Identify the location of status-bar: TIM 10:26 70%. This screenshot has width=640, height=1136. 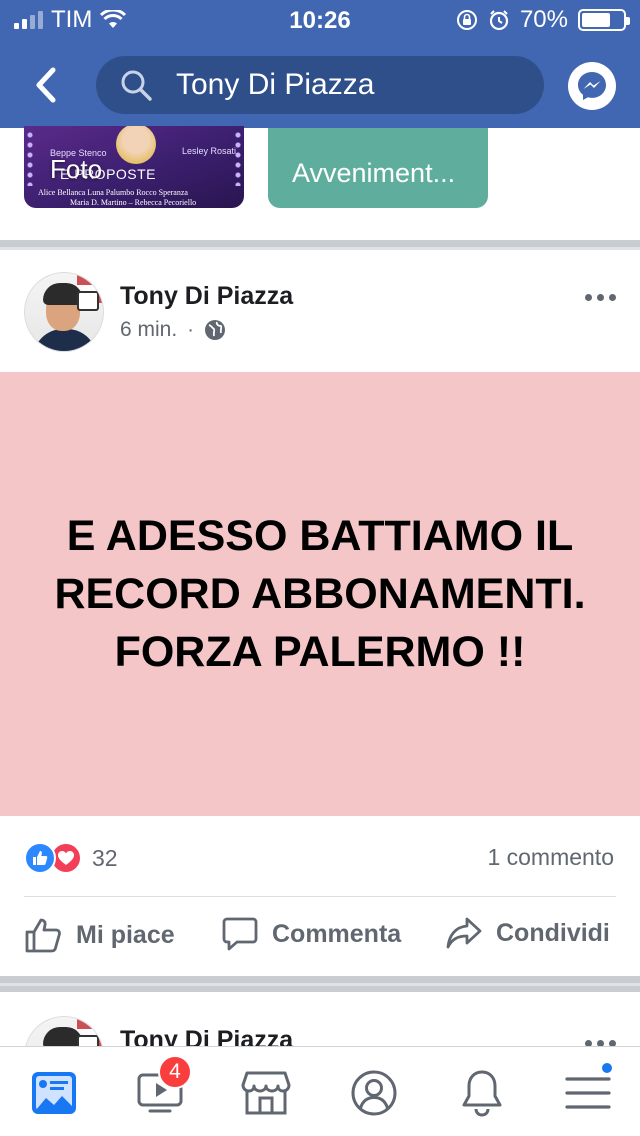
(320, 20).